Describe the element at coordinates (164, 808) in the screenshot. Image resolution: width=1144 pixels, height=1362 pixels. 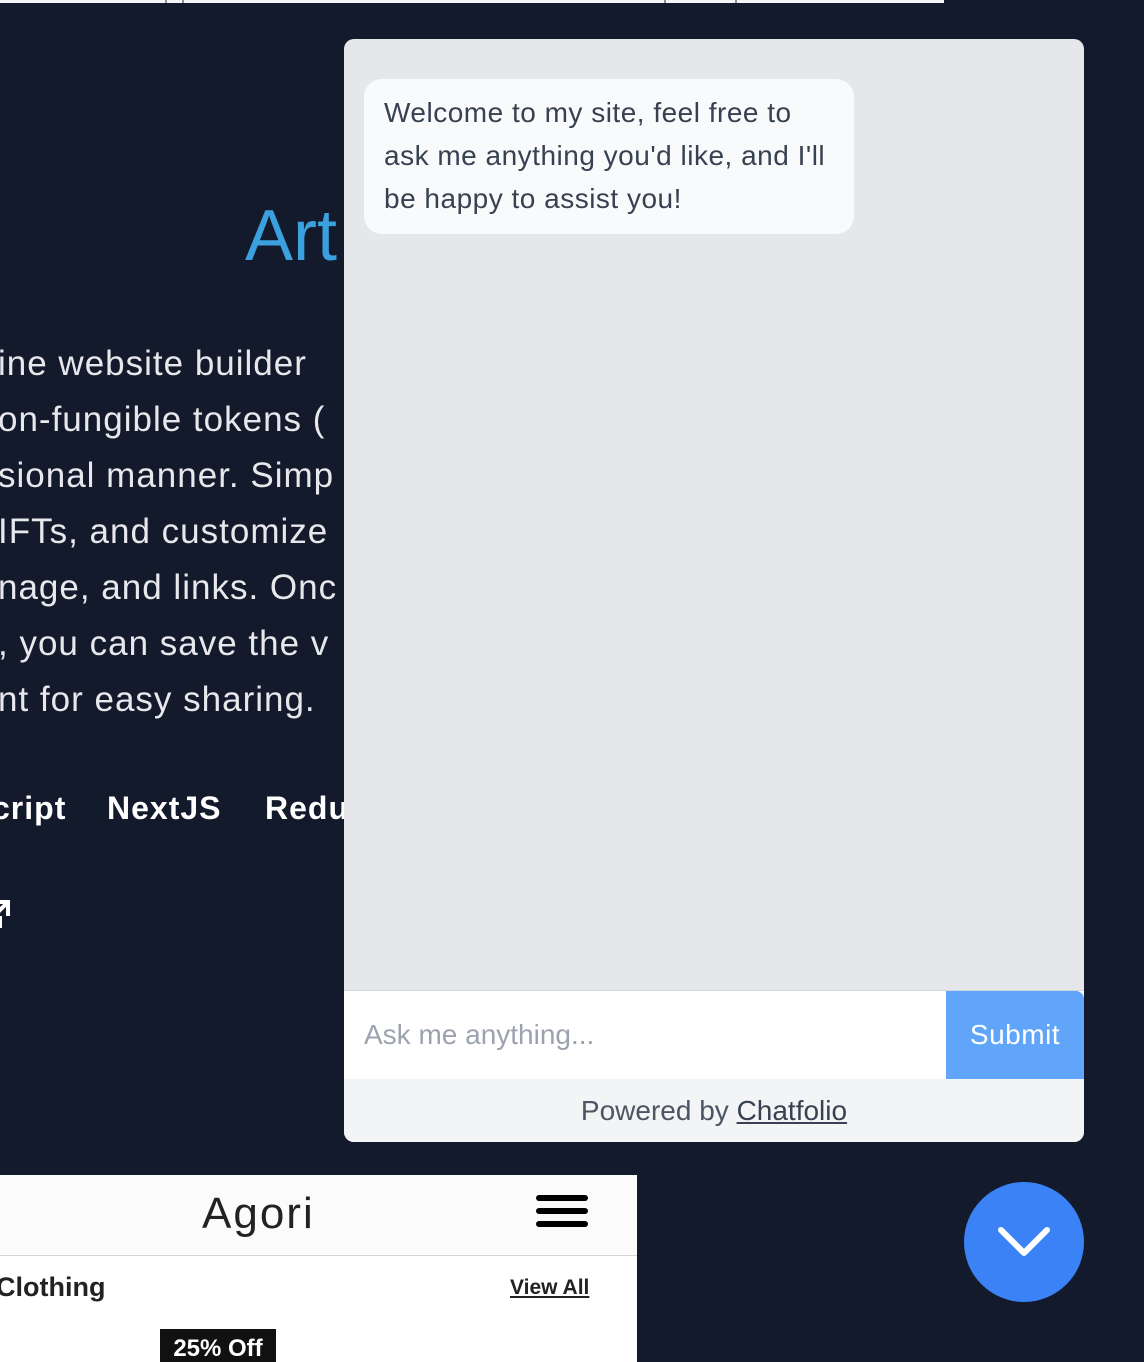
I see `tech-tag: NextJS` at that location.